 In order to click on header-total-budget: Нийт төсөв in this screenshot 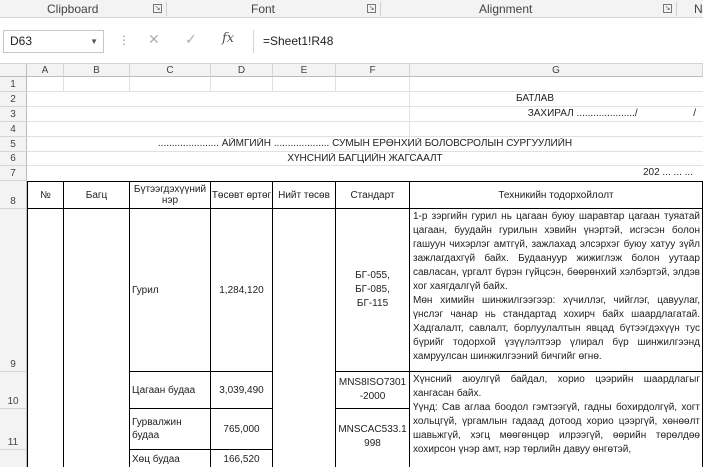, I will do `click(304, 195)`.